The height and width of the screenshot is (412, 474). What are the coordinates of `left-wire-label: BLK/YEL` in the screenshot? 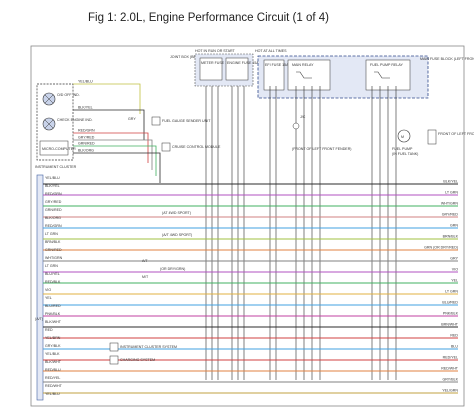 It's located at (52, 186).